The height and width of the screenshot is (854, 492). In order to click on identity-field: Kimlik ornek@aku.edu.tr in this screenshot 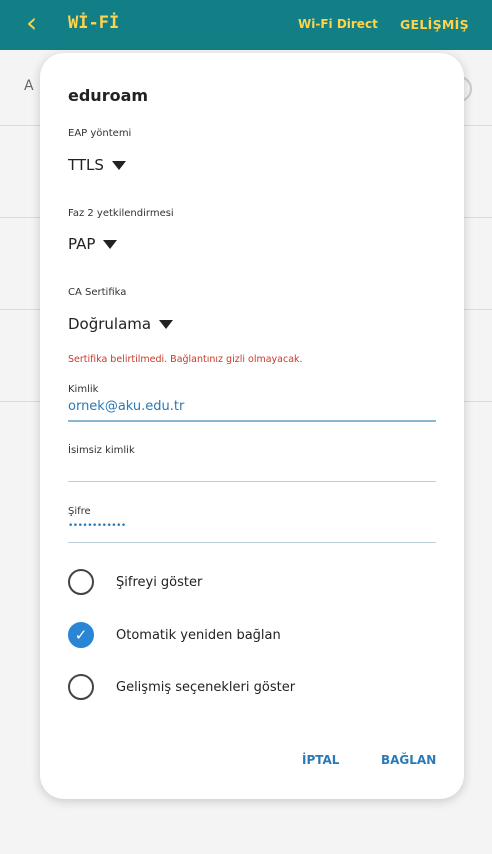, I will do `click(252, 403)`.